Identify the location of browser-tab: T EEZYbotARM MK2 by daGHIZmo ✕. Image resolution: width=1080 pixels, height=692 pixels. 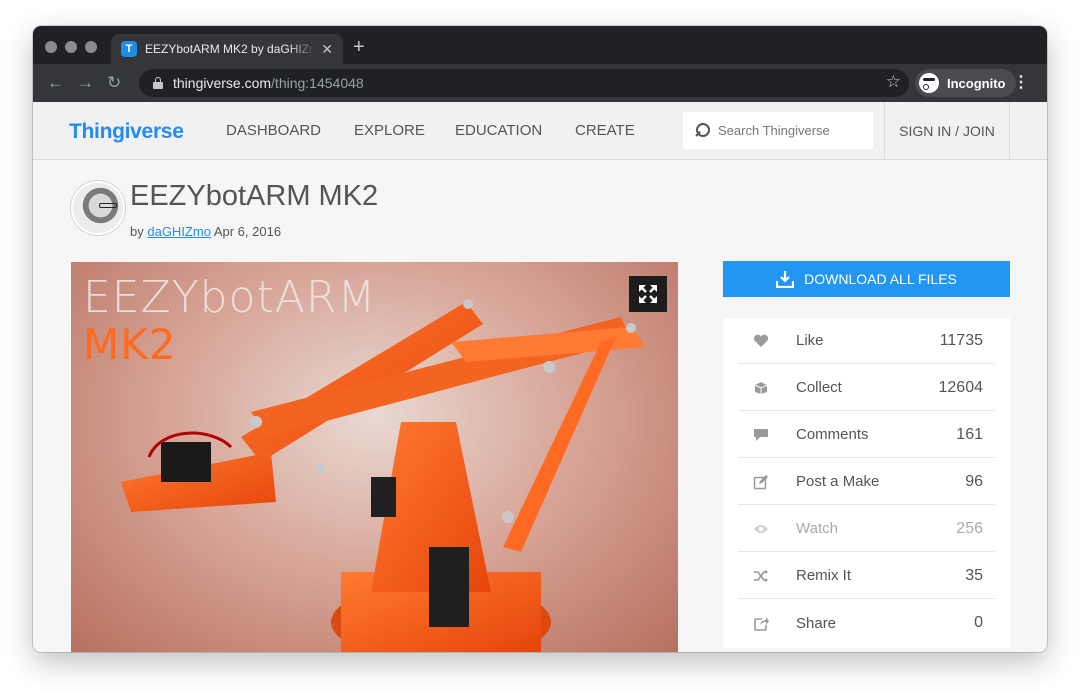
(227, 49).